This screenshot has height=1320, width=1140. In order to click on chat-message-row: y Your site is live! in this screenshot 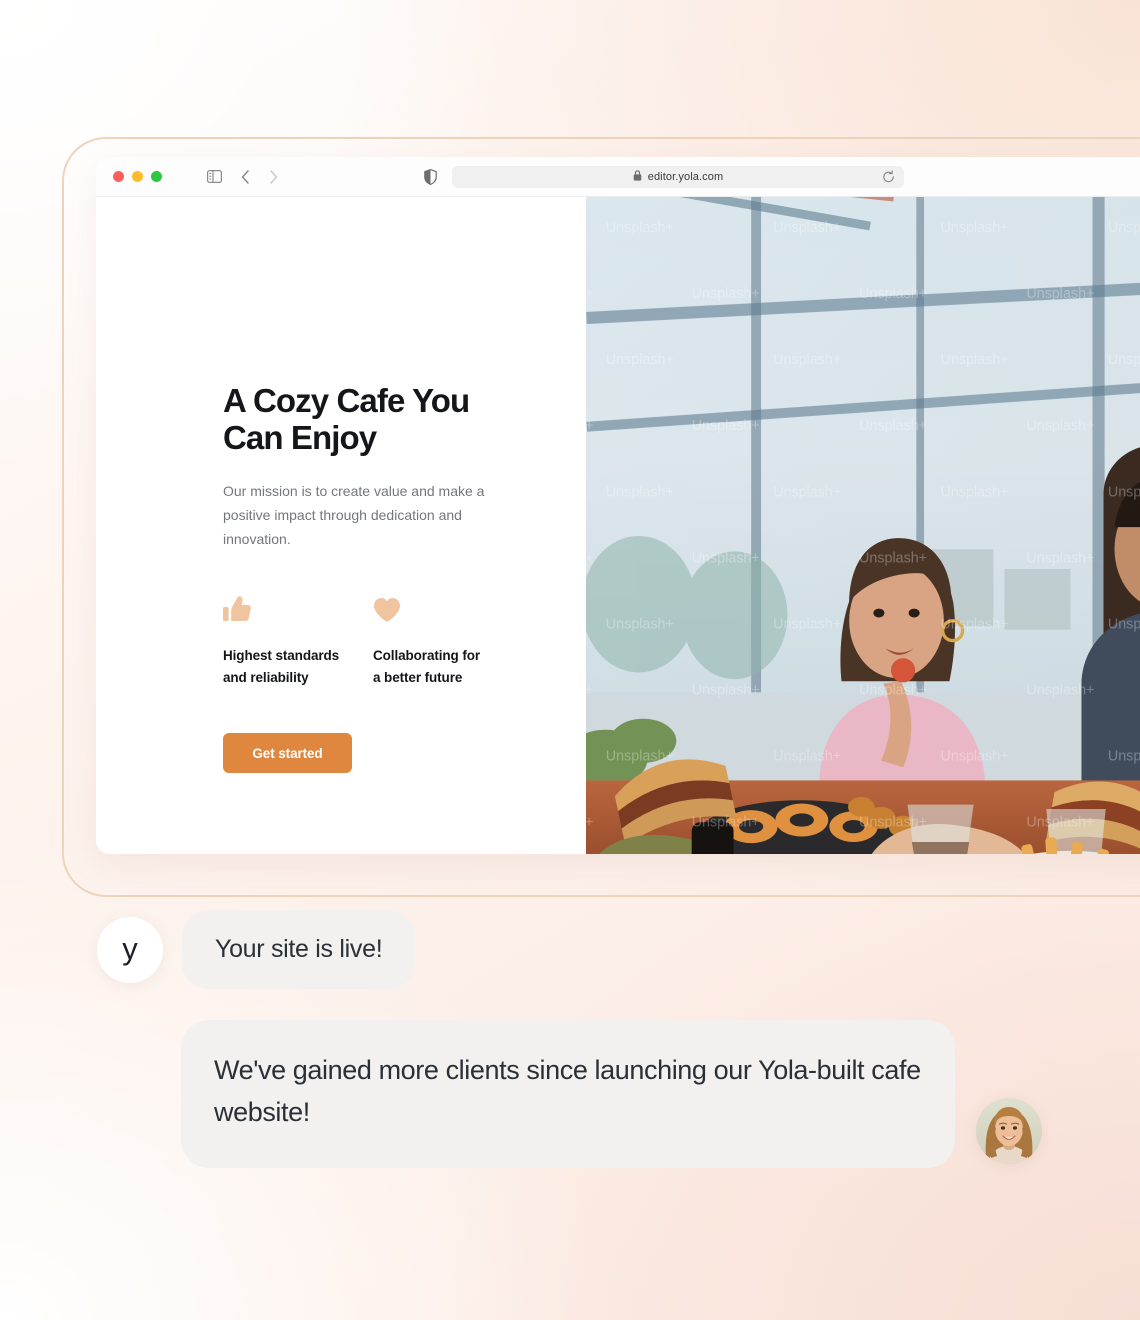, I will do `click(256, 949)`.